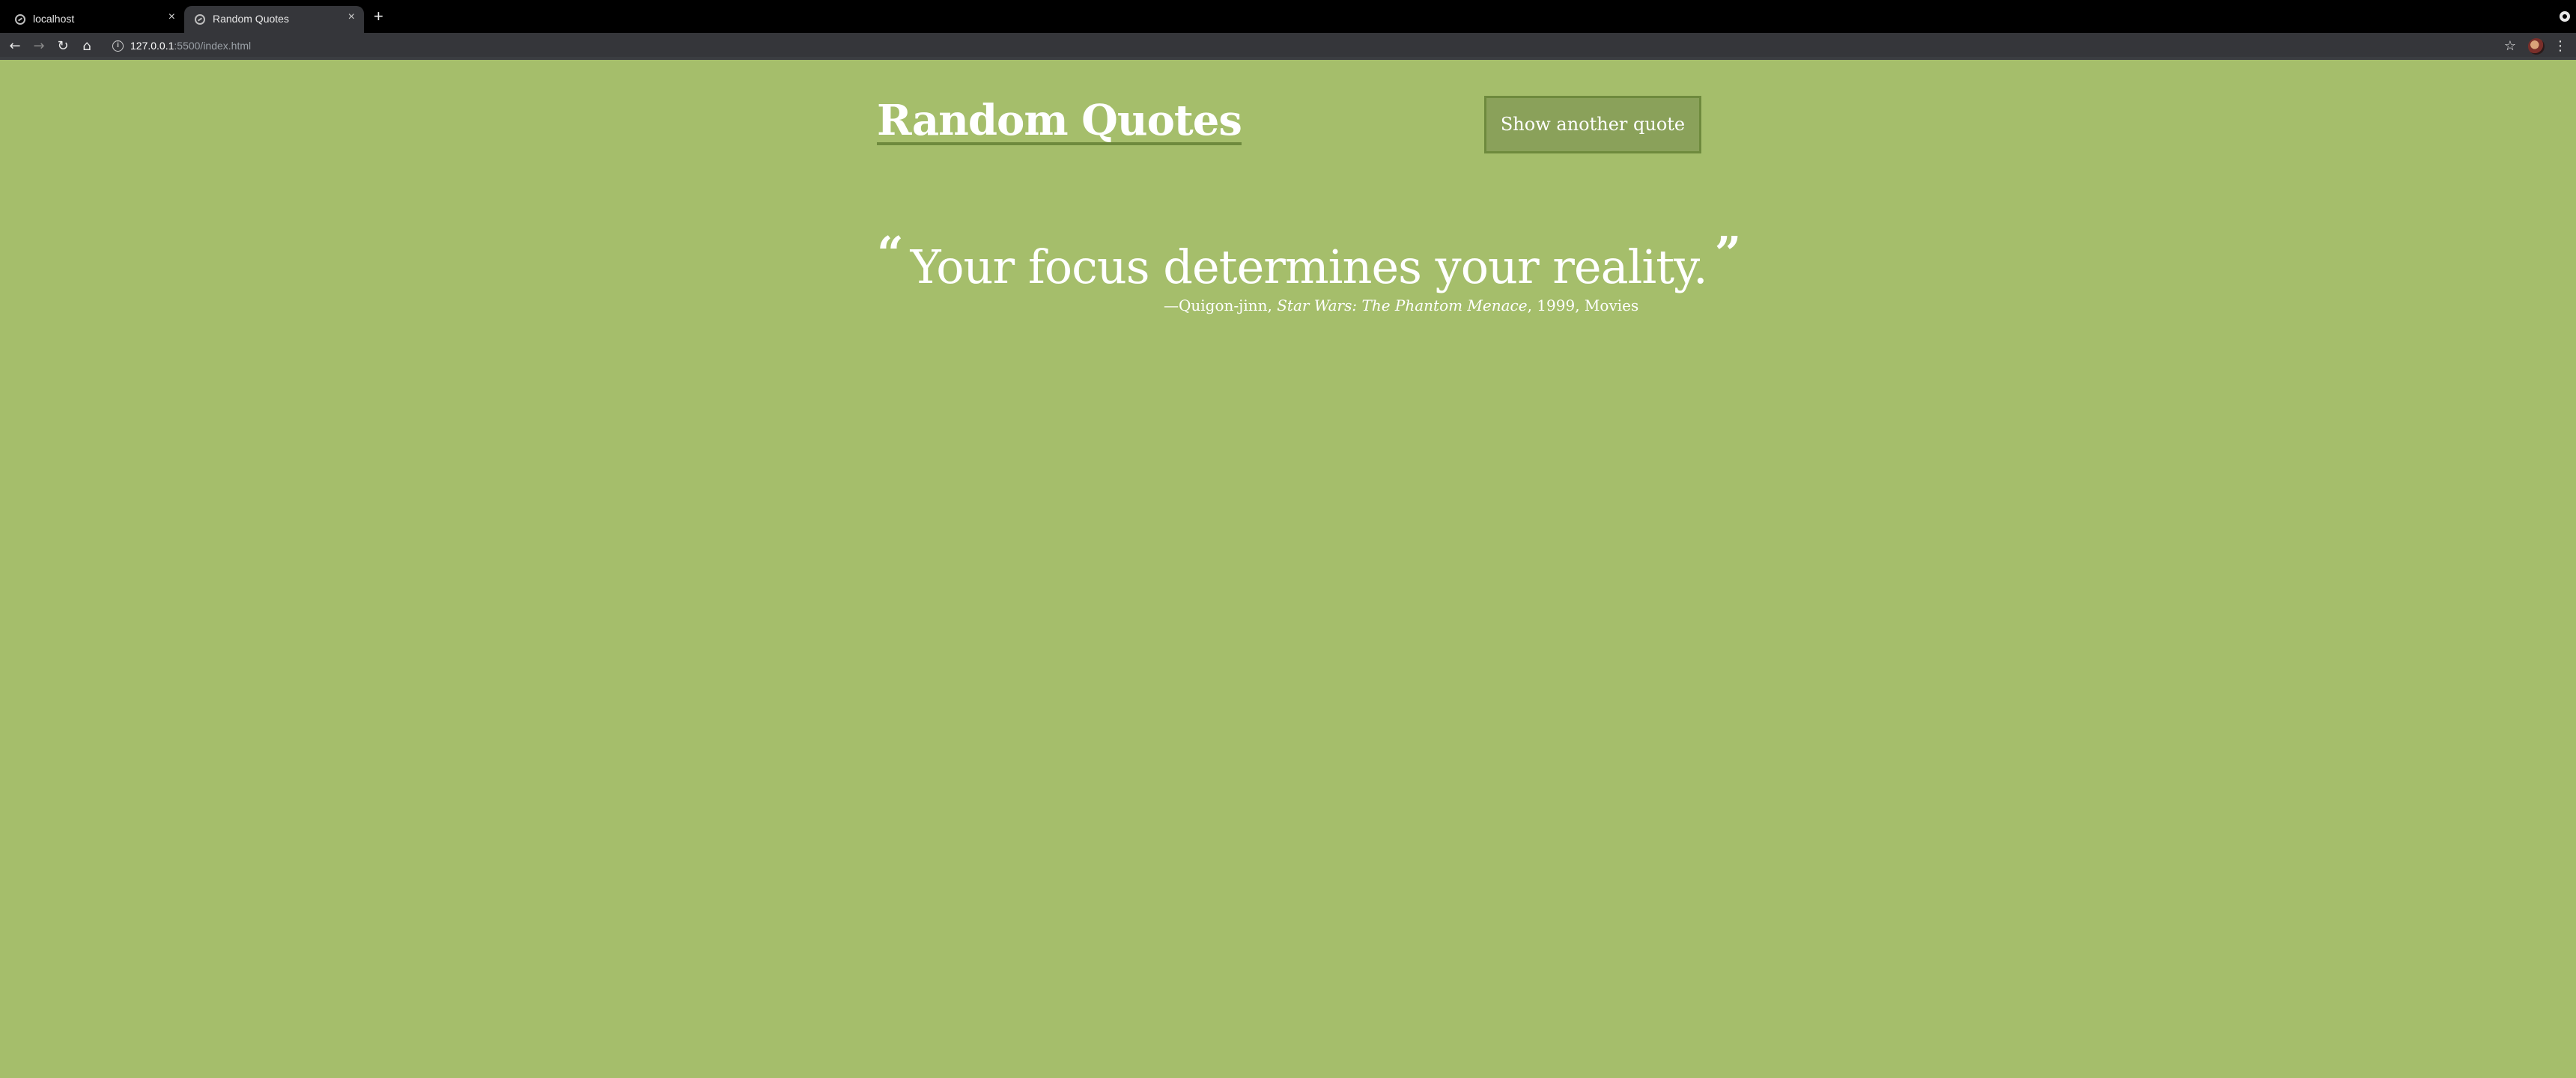 This screenshot has width=2576, height=1078. I want to click on info-icon: i, so click(118, 46).